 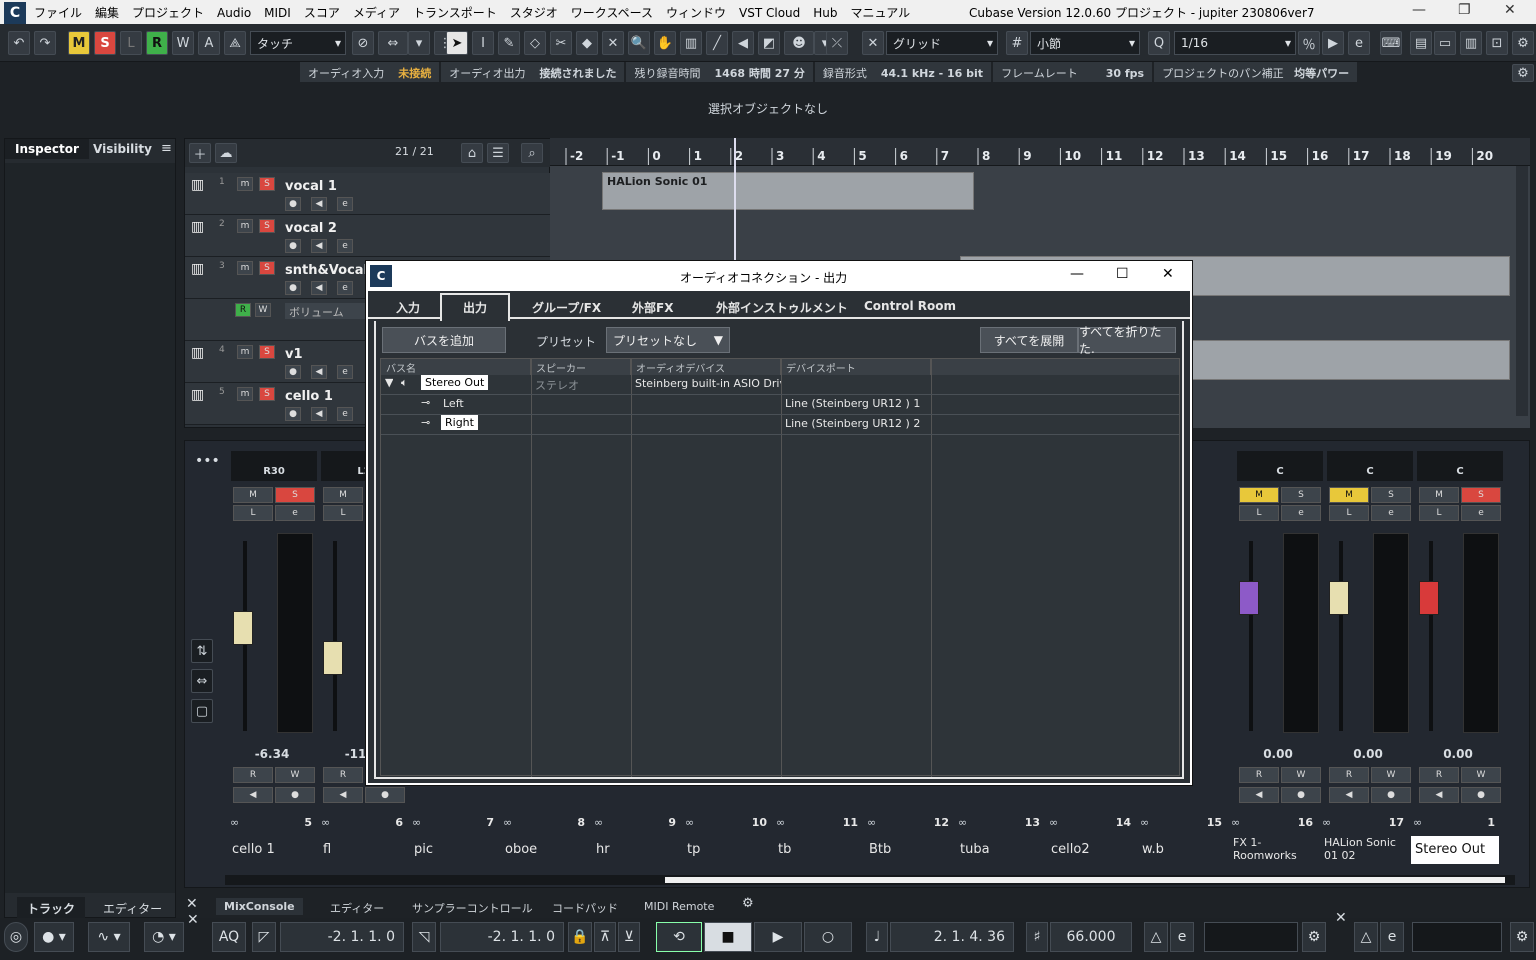 I want to click on tab-0: MixConsole, so click(x=259, y=906).